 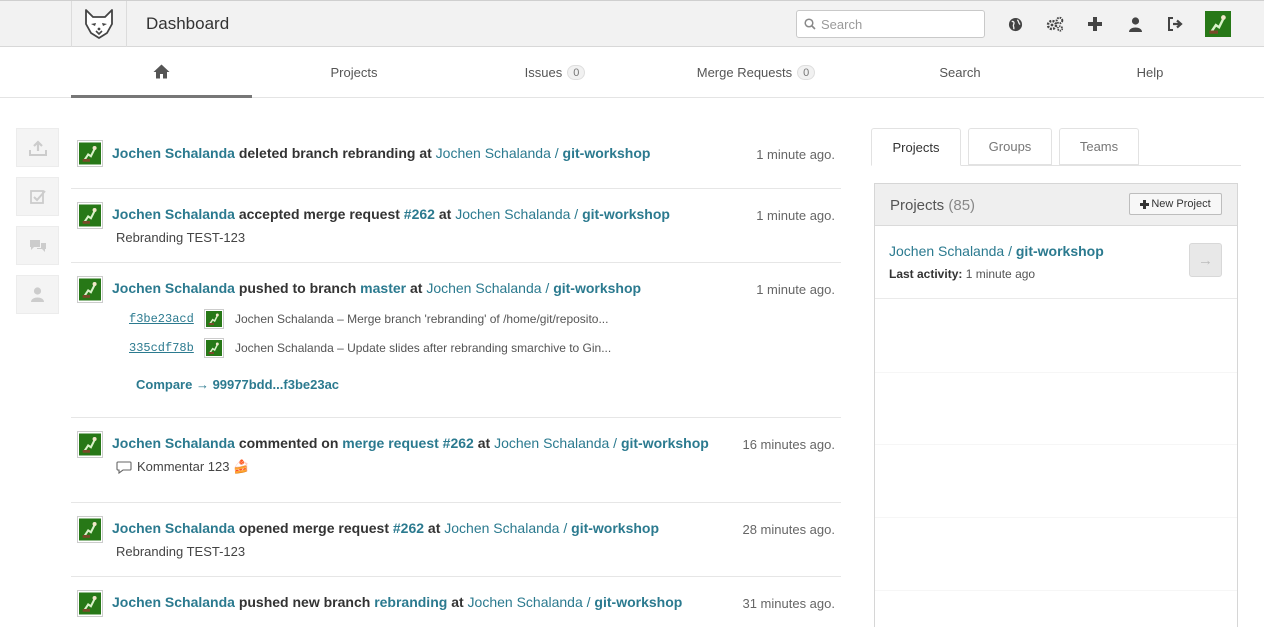 I want to click on tab-home, so click(x=161, y=72).